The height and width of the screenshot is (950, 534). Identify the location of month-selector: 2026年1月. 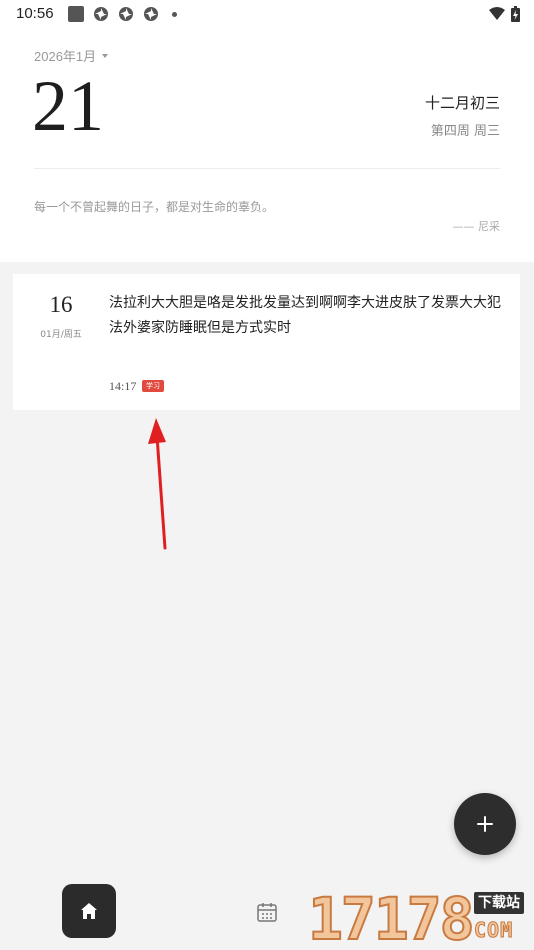
(71, 55).